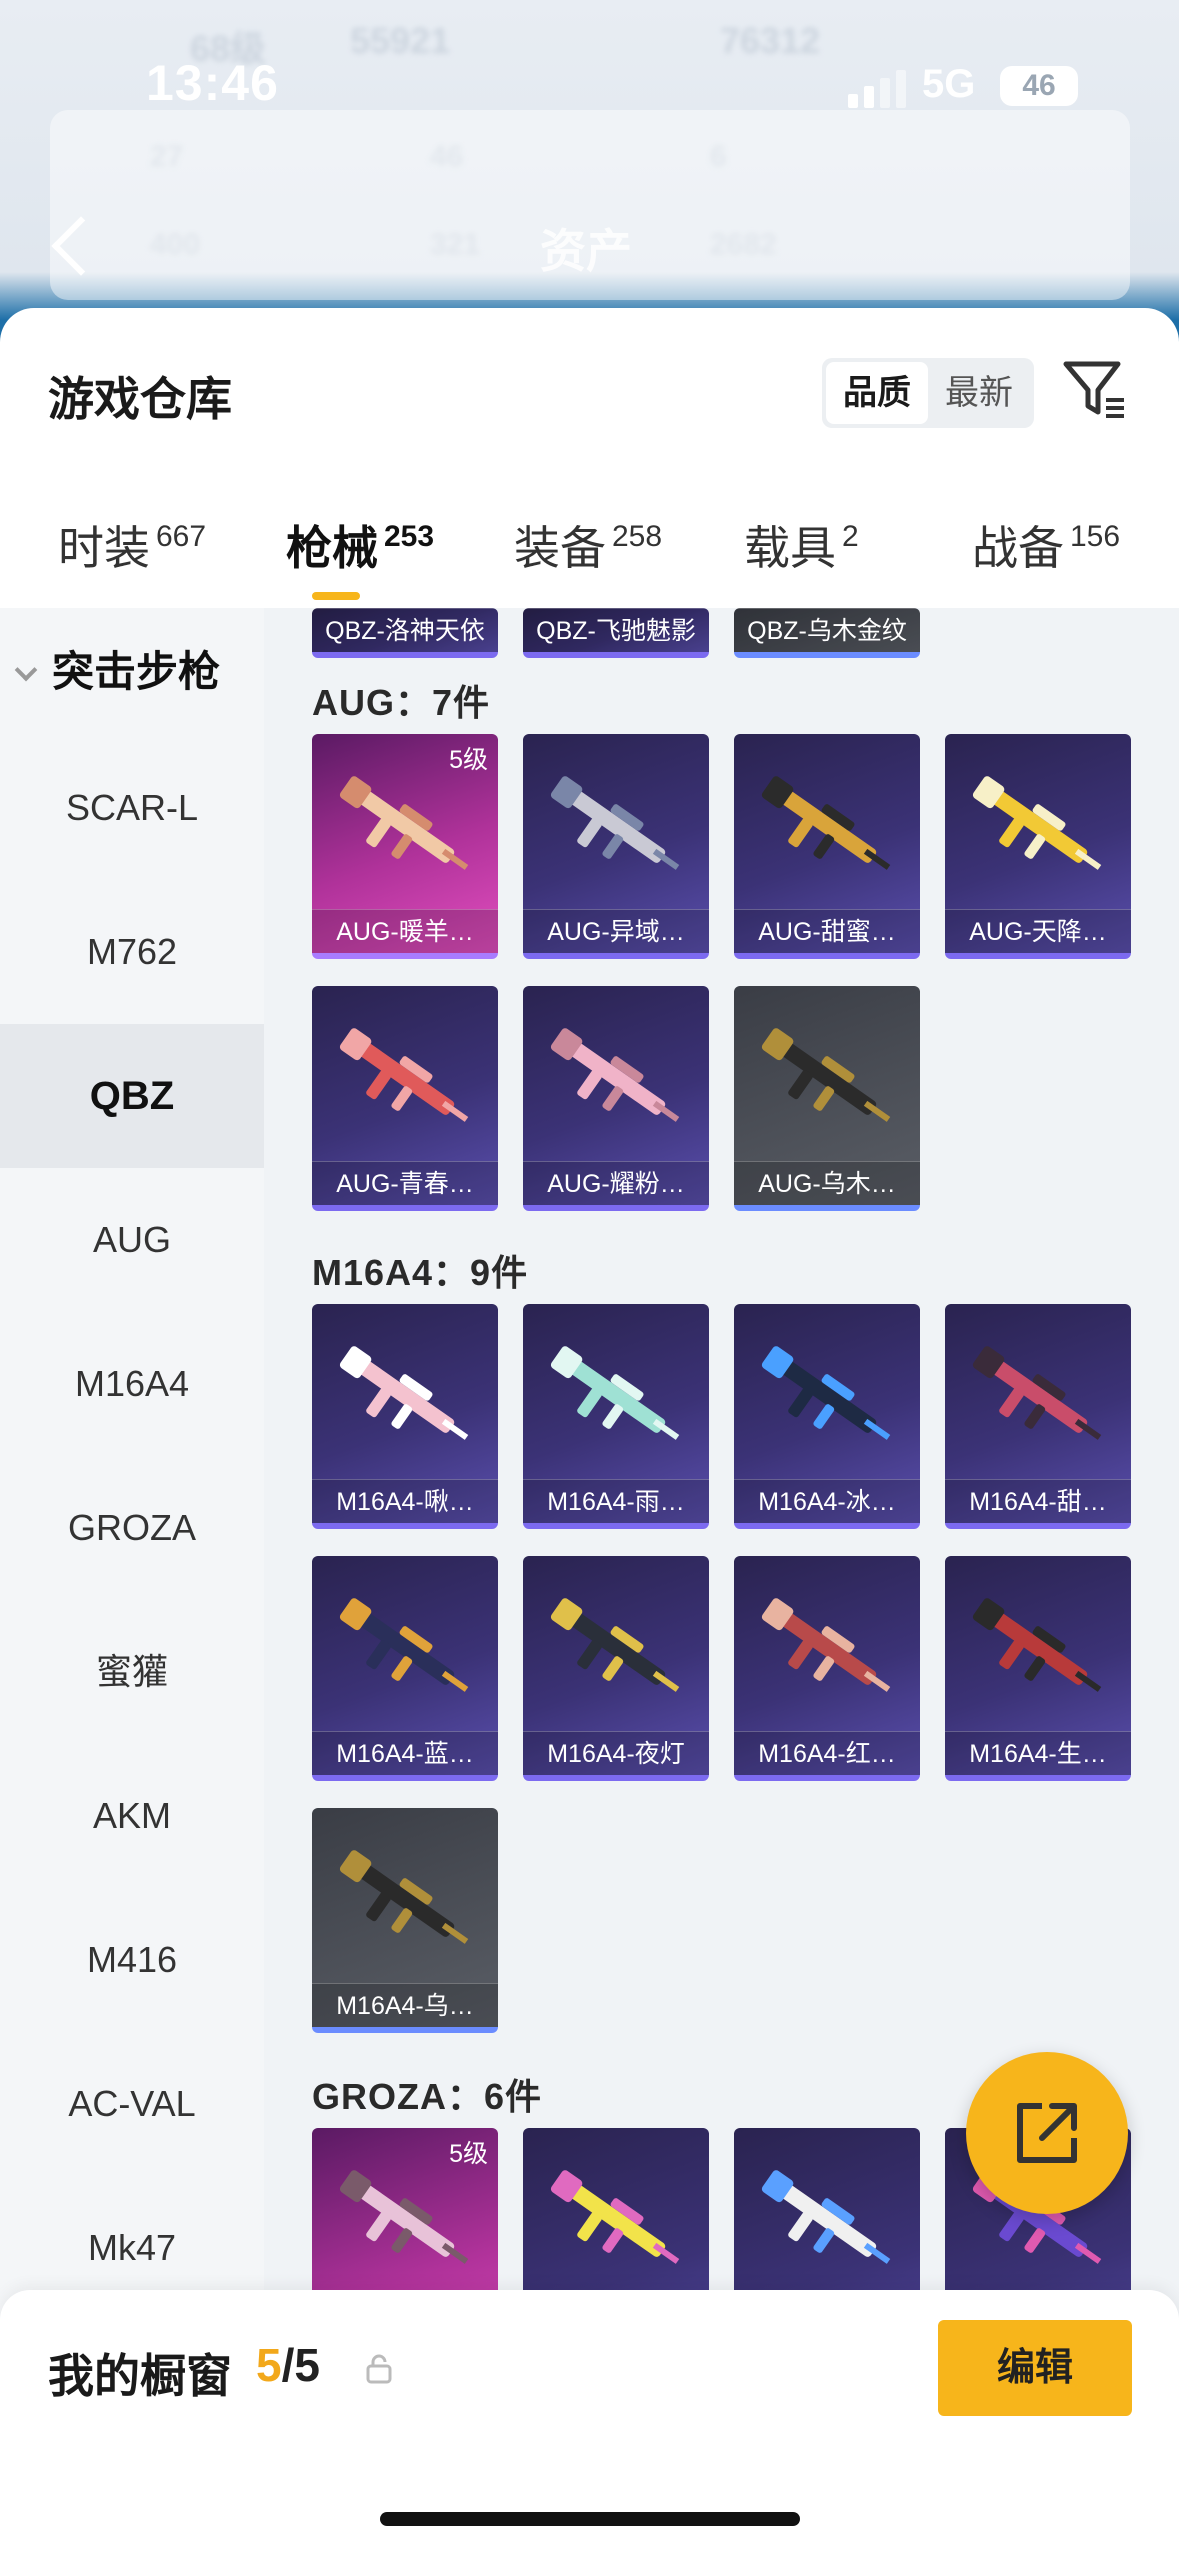 The width and height of the screenshot is (1179, 2556). Describe the element at coordinates (979, 393) in the screenshot. I see `sort-newest-button: 最新` at that location.